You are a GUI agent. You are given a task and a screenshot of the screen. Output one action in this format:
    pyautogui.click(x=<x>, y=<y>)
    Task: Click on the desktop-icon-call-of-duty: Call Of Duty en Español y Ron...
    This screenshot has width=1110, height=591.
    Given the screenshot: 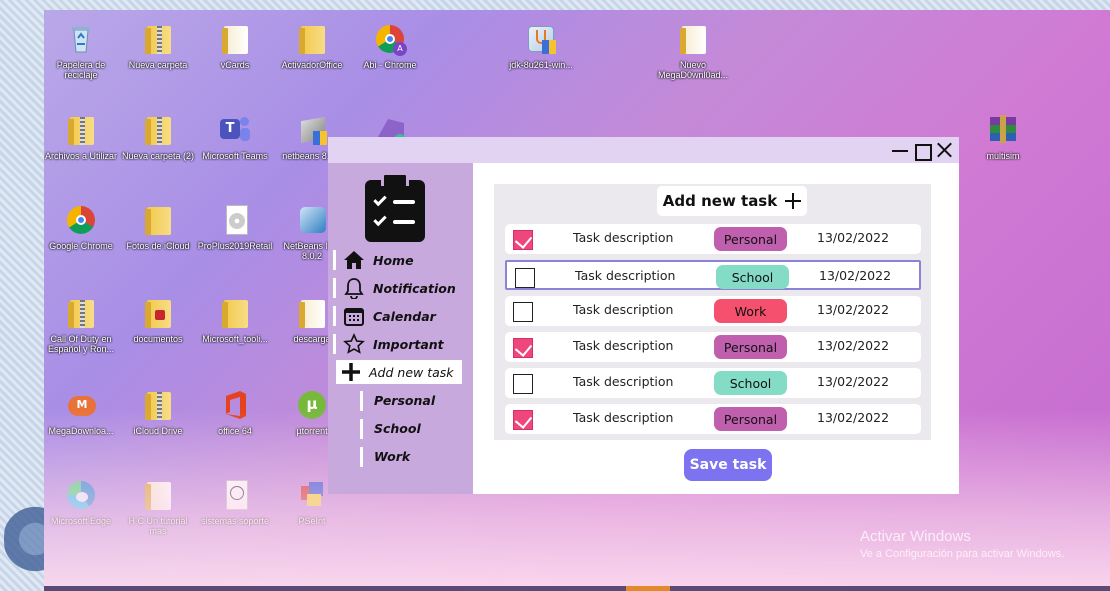 What is the action you would take?
    pyautogui.click(x=81, y=325)
    